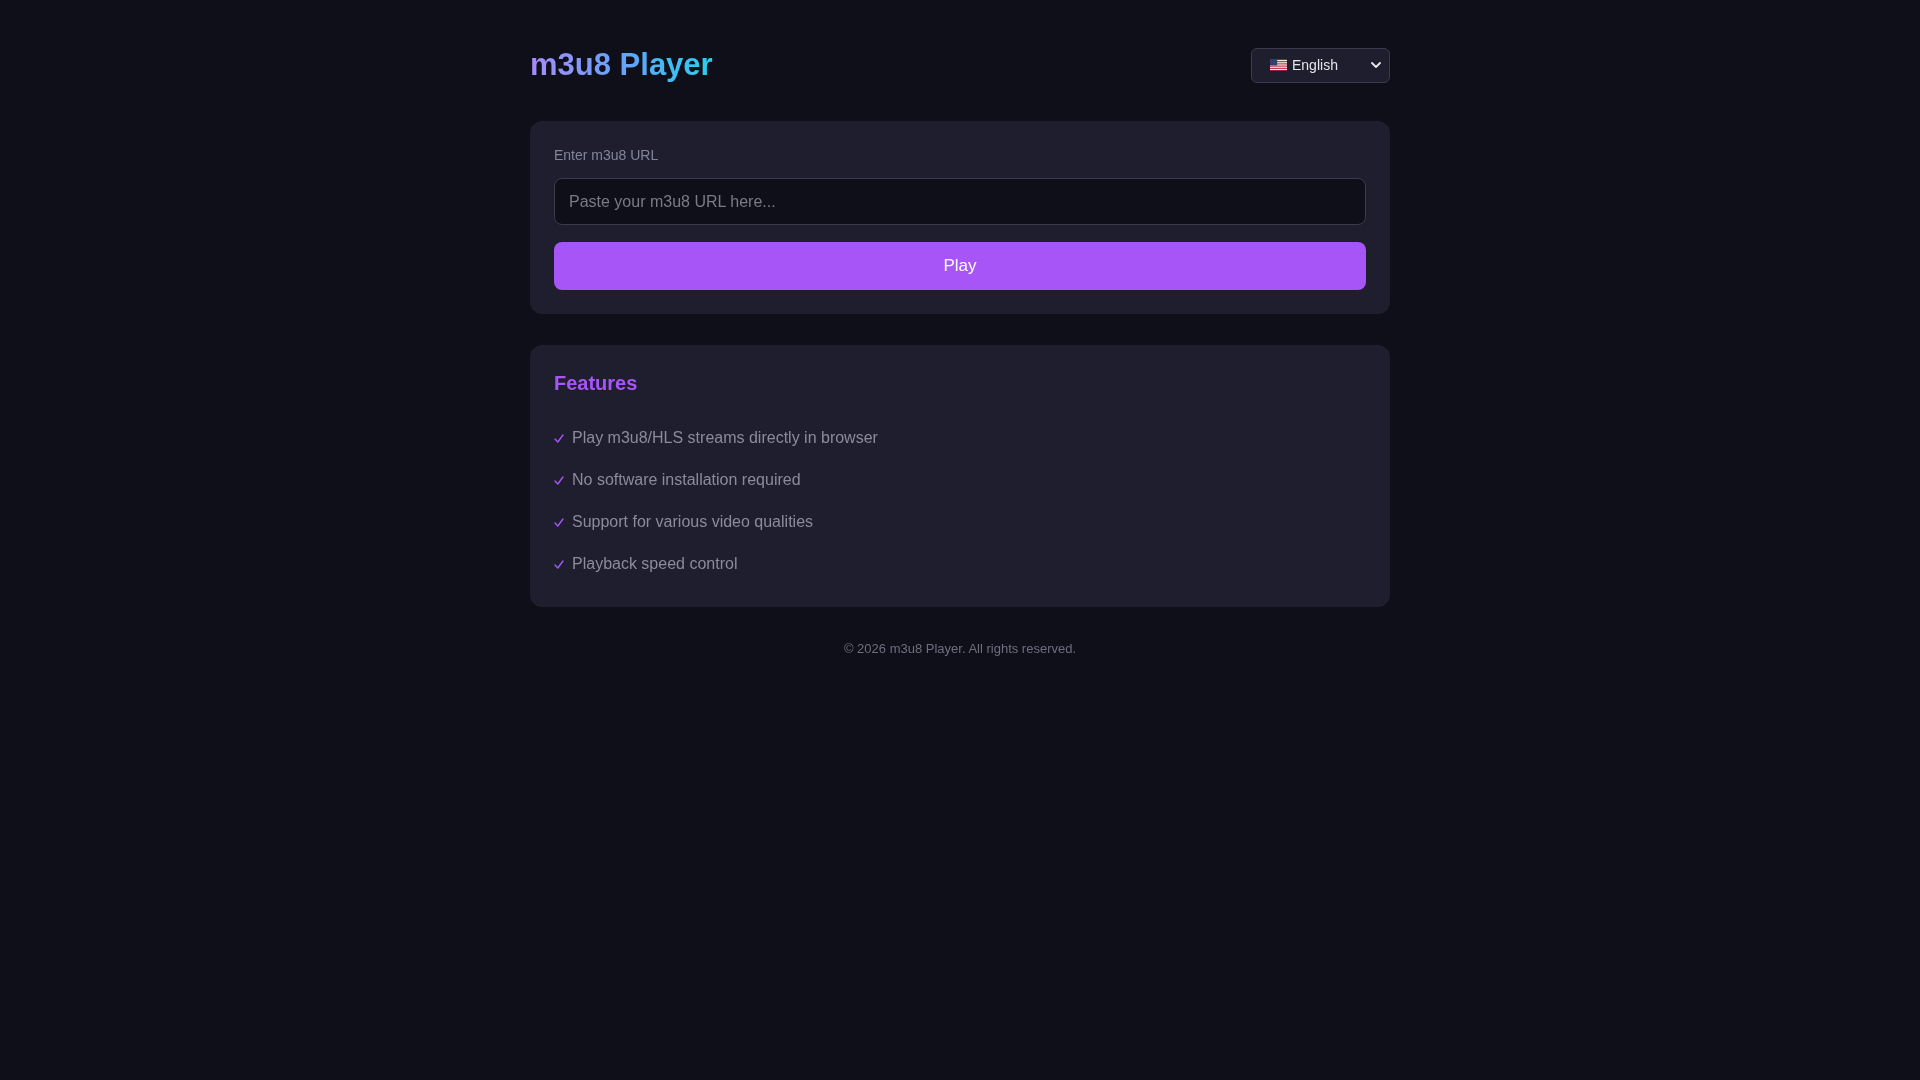  Describe the element at coordinates (596, 383) in the screenshot. I see `features-heading: Features` at that location.